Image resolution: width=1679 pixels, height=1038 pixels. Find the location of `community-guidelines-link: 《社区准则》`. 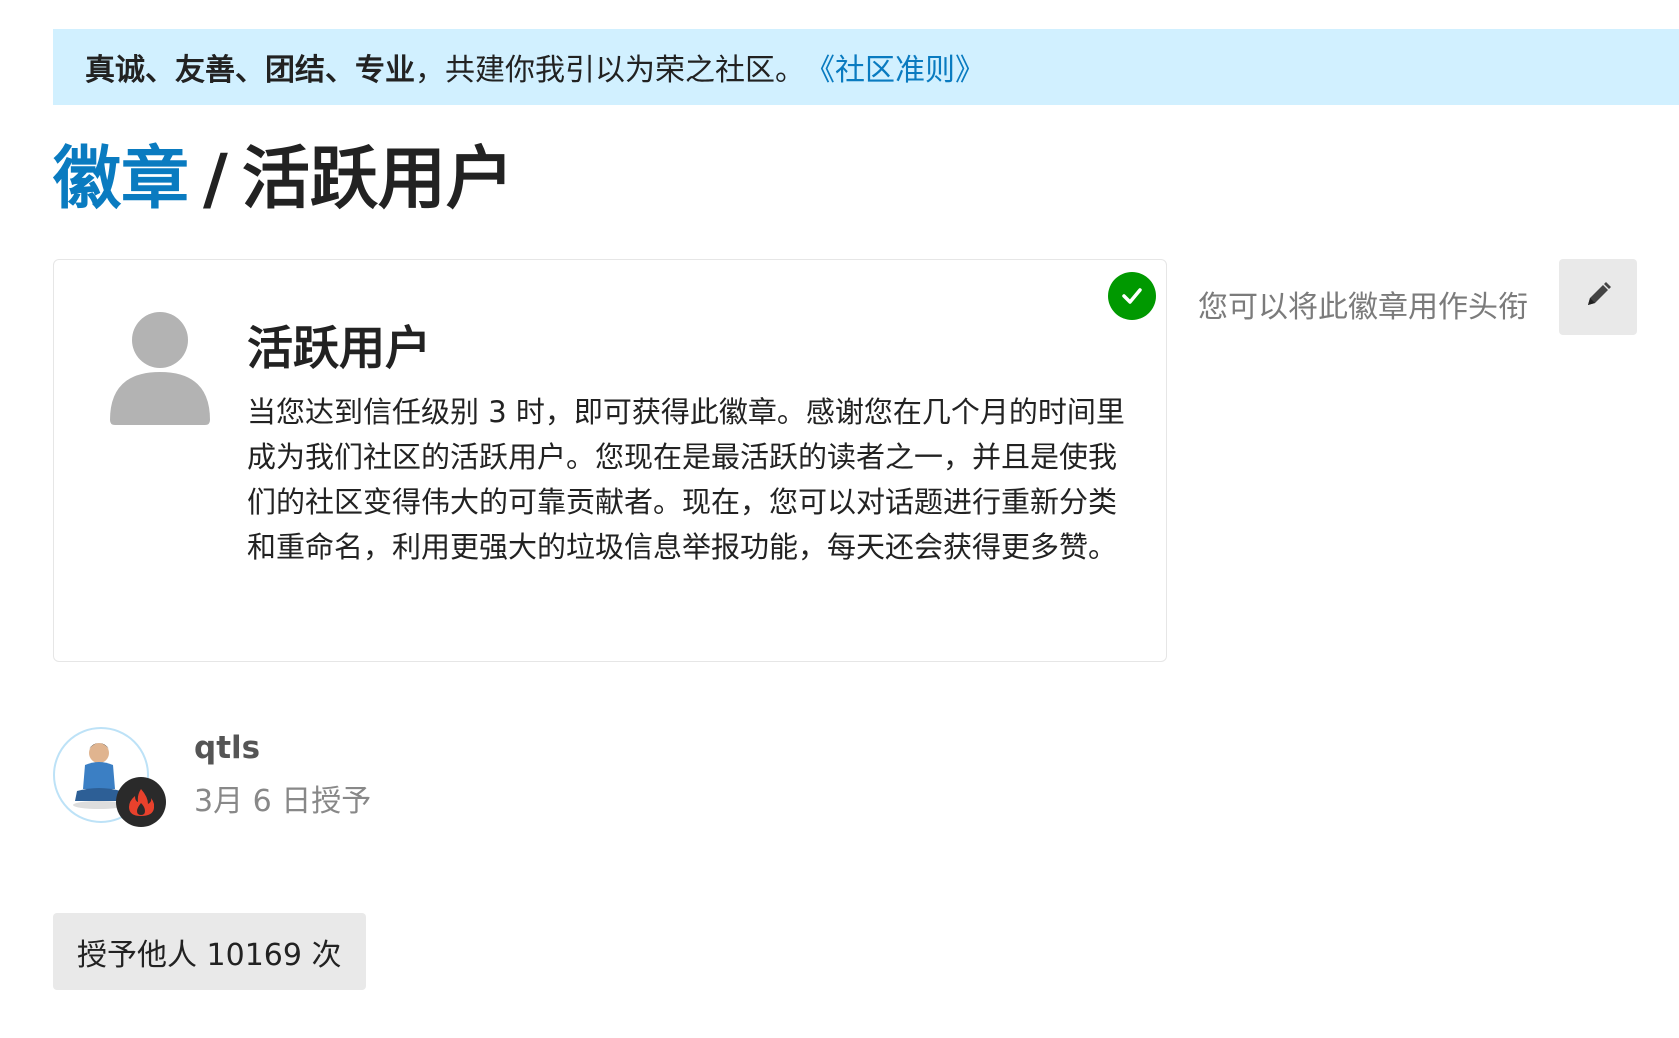

community-guidelines-link: 《社区准则》 is located at coordinates (895, 67).